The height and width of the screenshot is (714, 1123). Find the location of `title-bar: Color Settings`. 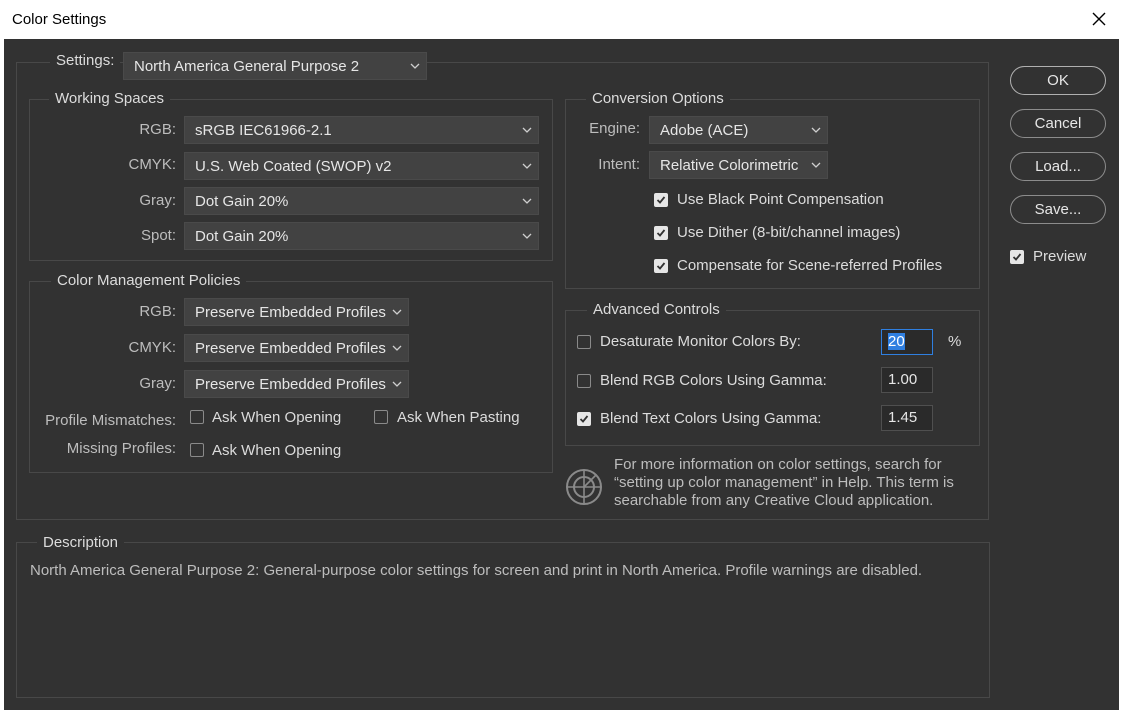

title-bar: Color Settings is located at coordinates (561, 19).